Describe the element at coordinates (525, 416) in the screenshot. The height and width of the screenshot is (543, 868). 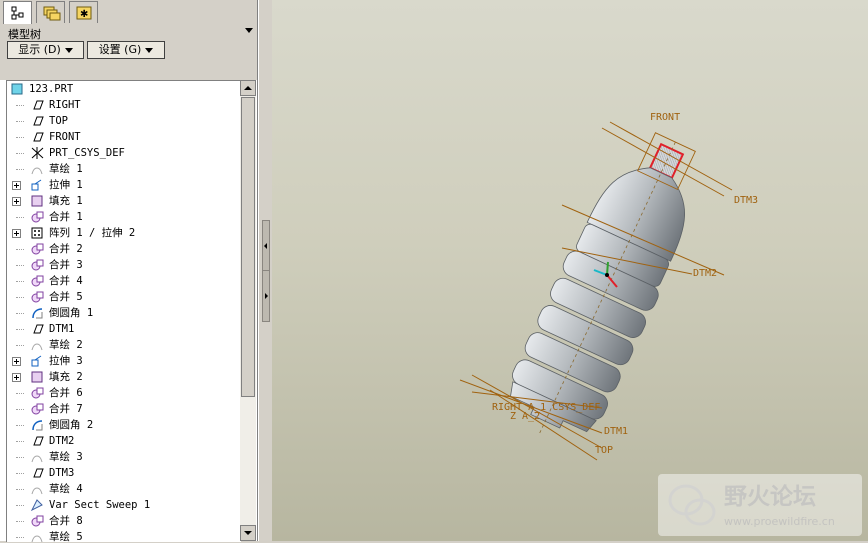
I see `label-axis-a2: Z A_2` at that location.